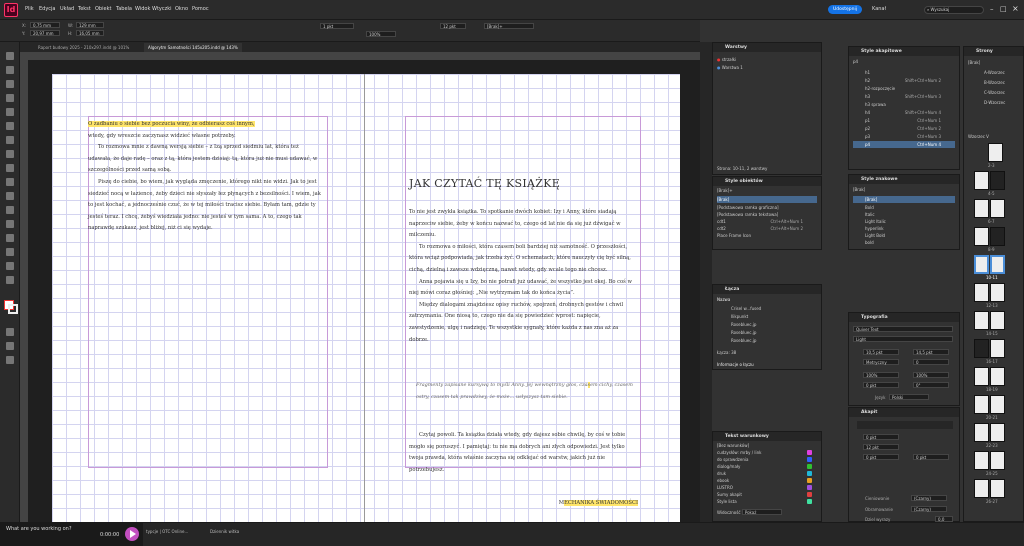 The height and width of the screenshot is (546, 1024). I want to click on paragraph-style-item: p3 Ctrl+Num 3, so click(904, 136).